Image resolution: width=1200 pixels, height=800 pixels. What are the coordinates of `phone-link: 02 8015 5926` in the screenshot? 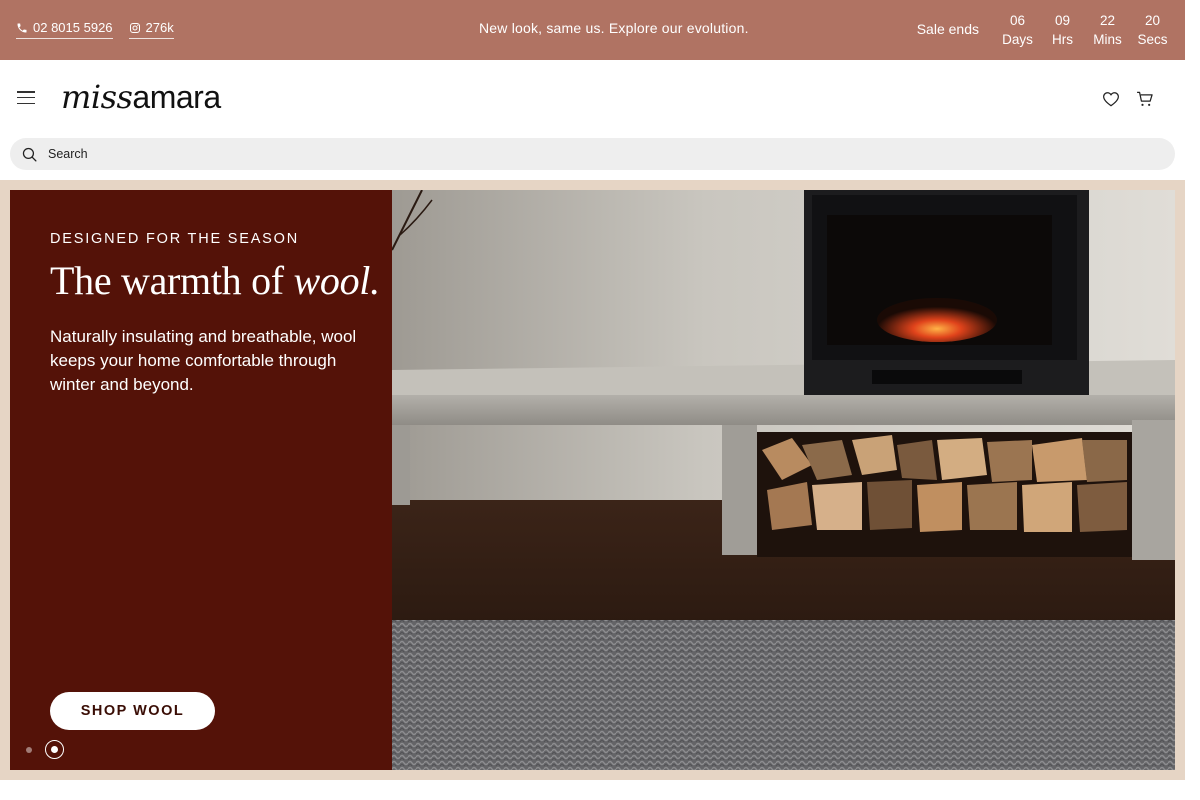 It's located at (64, 29).